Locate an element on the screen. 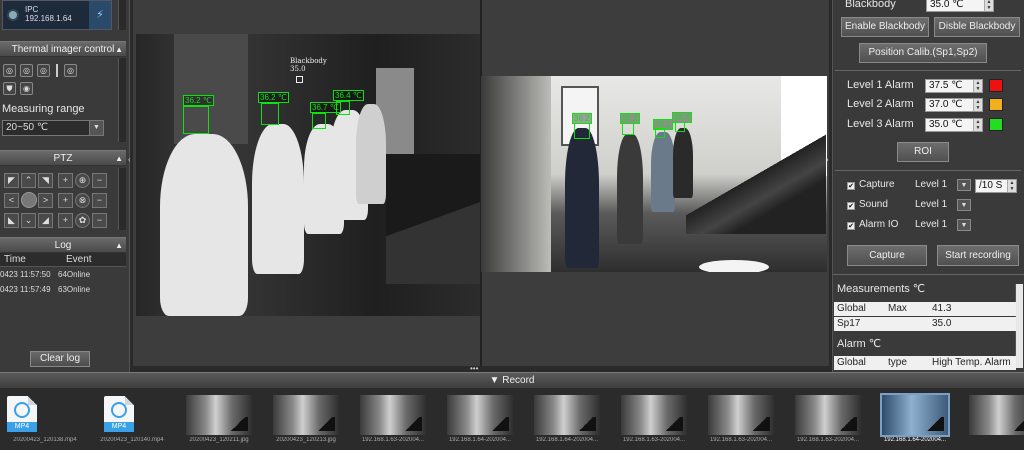 The height and width of the screenshot is (450, 1024). iris-open-button: + is located at coordinates (65, 220).